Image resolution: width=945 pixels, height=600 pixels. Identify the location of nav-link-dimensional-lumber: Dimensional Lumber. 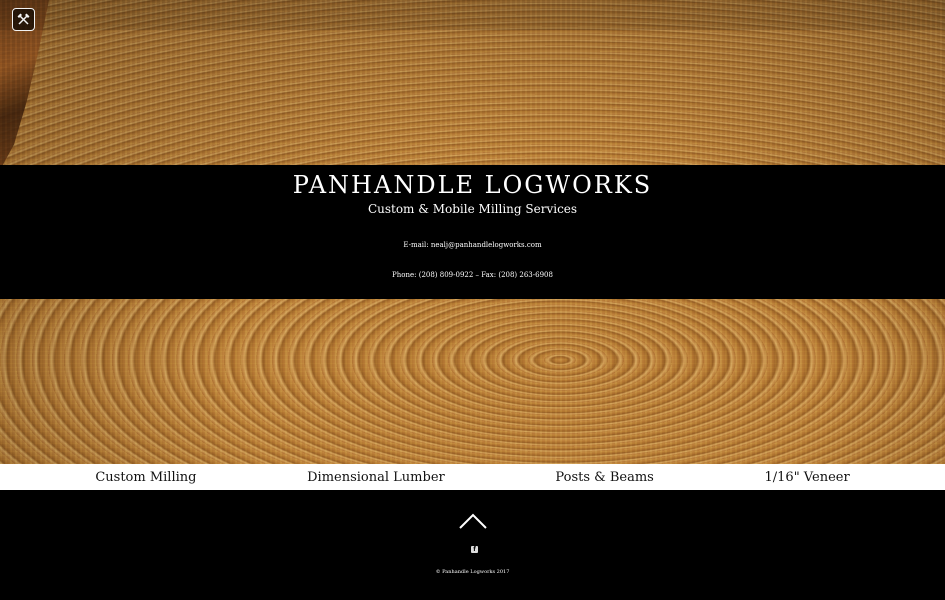
(376, 477).